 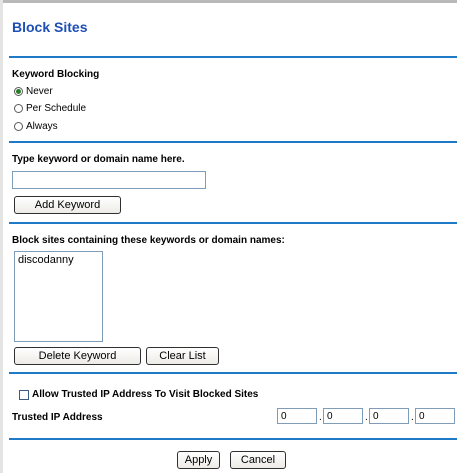 I want to click on blocked-keywords-listbox: discodanny, so click(x=58, y=296).